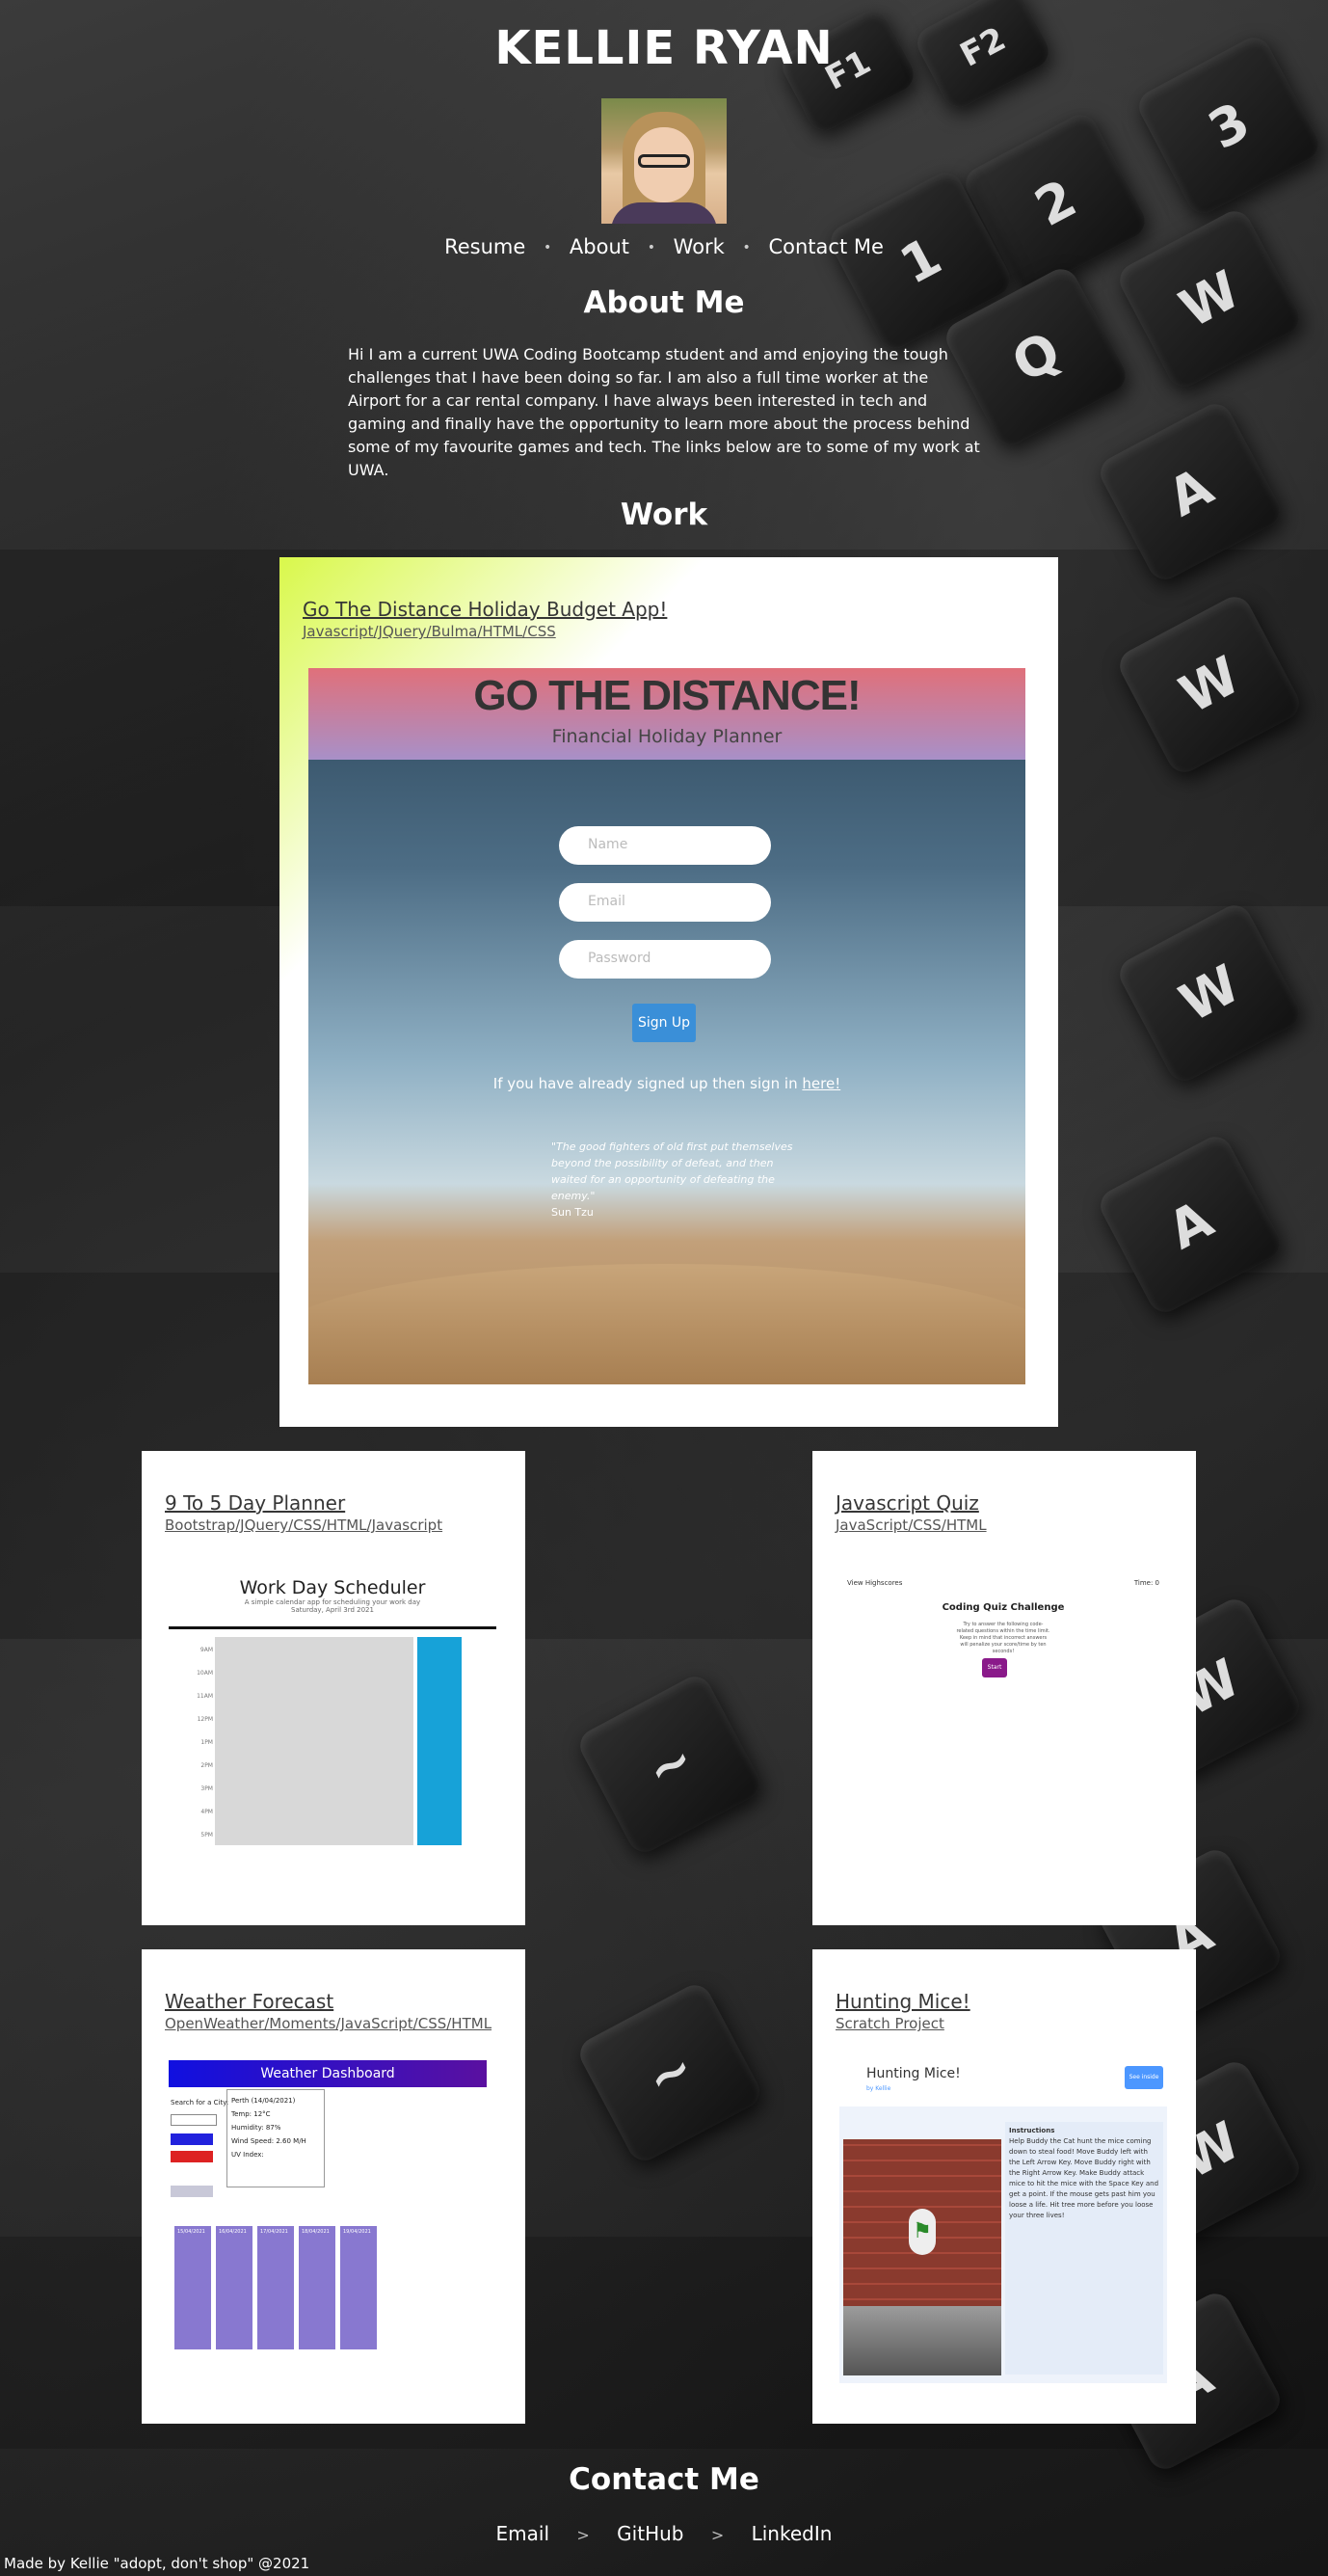  I want to click on contact-links: Email > GitHub > LinkedIn, so click(664, 2534).